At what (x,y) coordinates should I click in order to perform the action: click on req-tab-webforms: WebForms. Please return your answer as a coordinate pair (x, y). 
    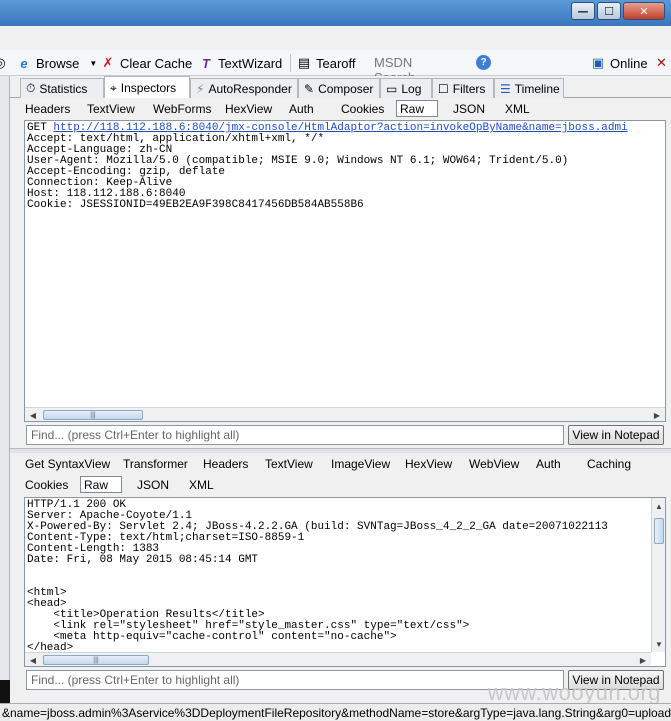
    Looking at the image, I should click on (182, 108).